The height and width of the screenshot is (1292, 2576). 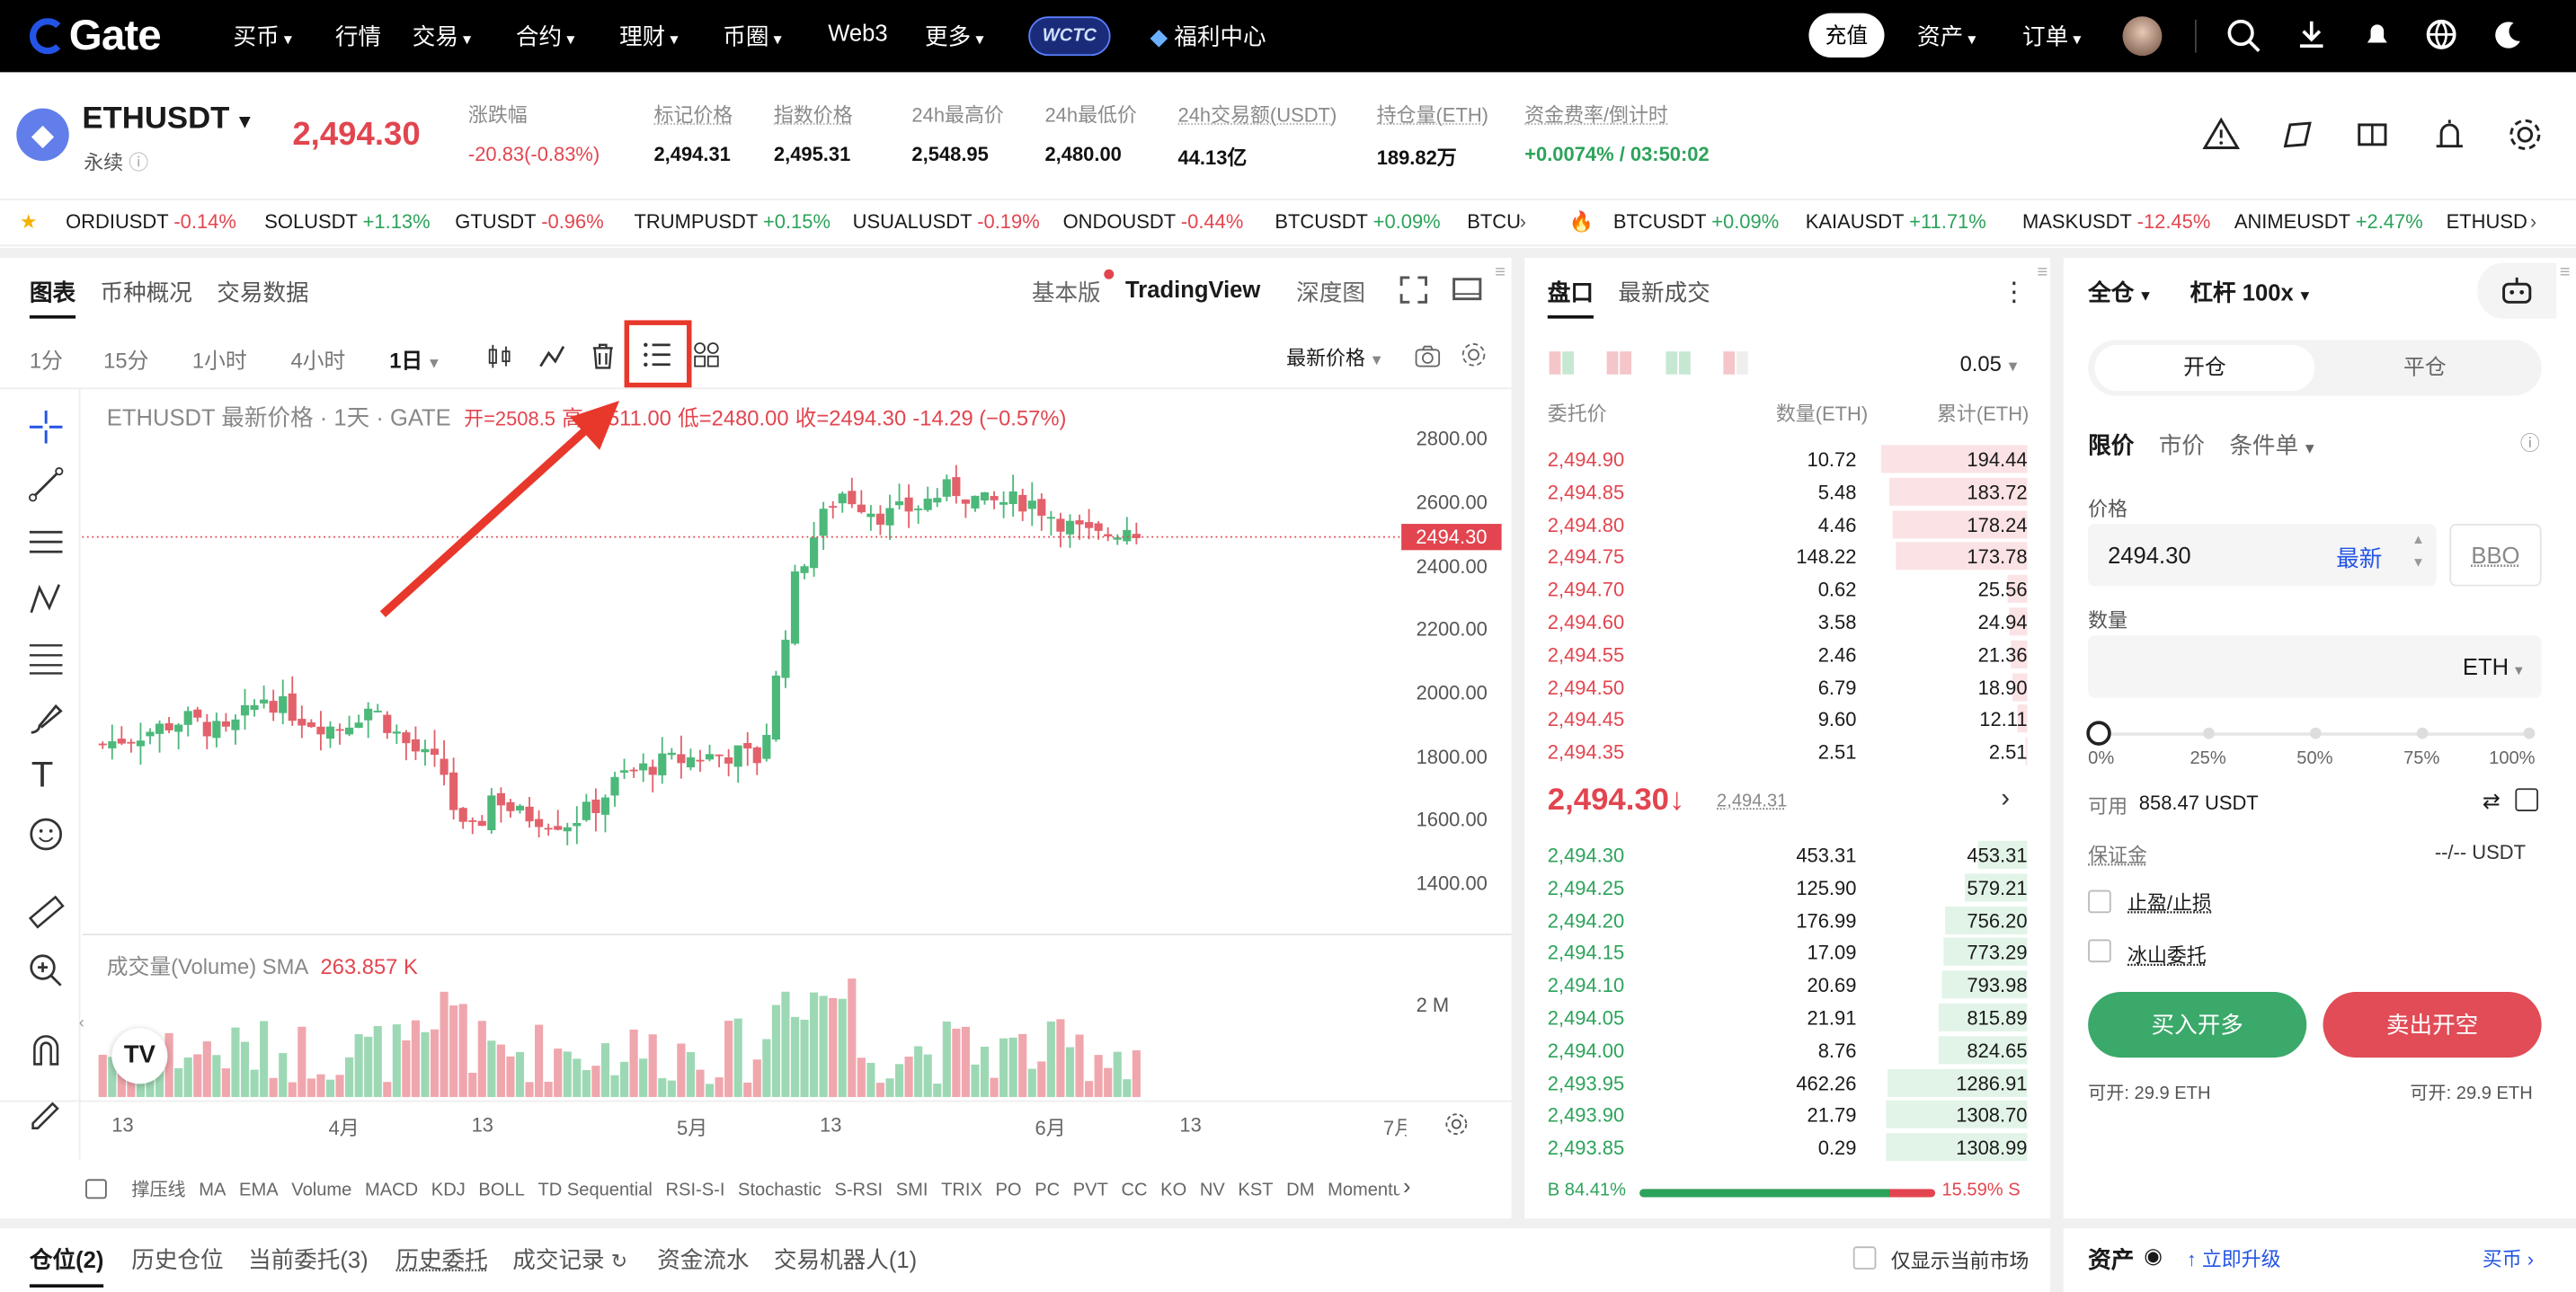 I want to click on axis-settings-icon, so click(x=1456, y=1123).